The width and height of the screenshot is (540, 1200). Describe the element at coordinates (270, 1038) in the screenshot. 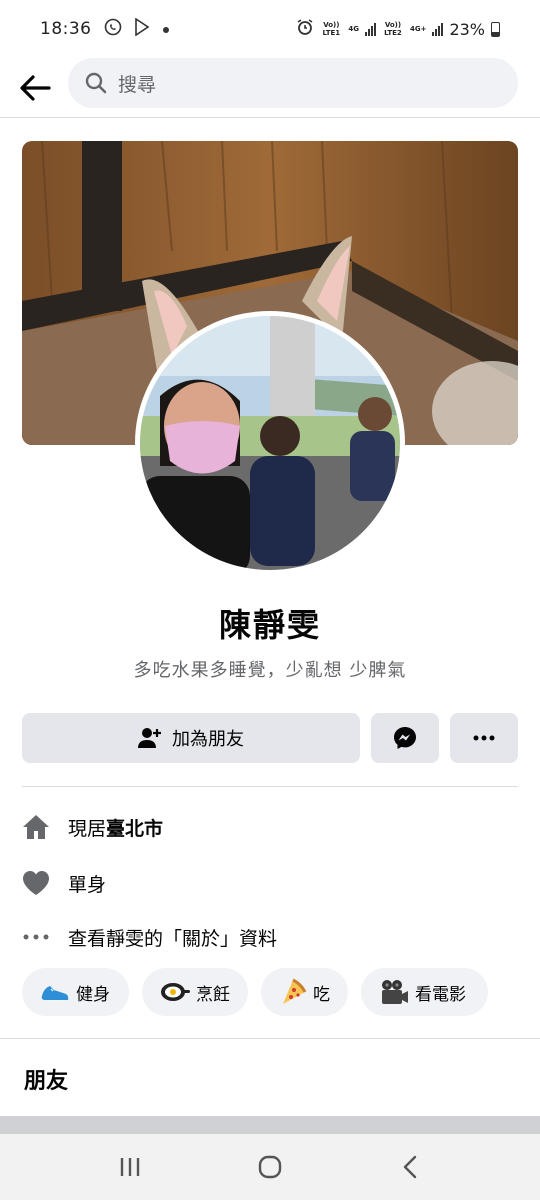

I see `section-divider` at that location.